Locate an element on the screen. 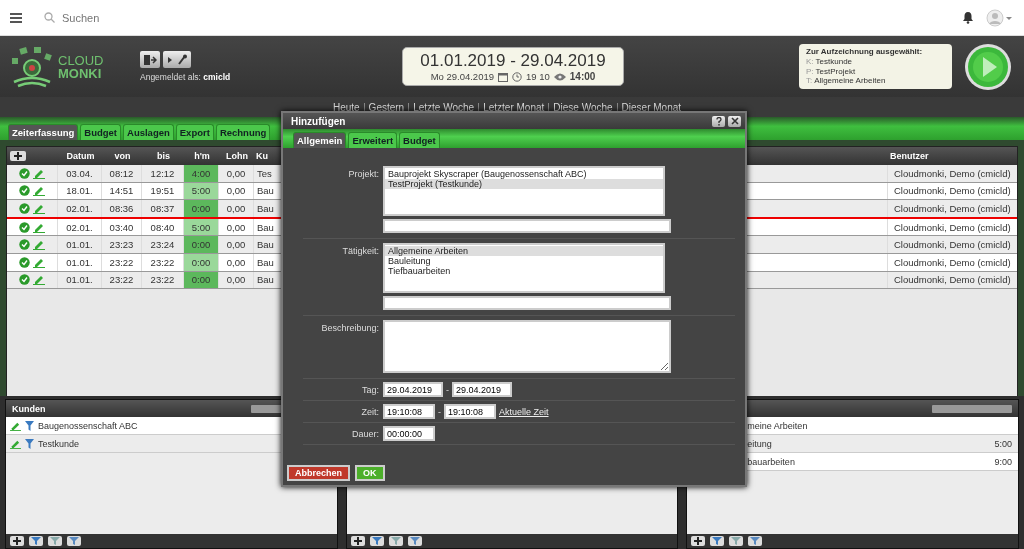 This screenshot has height=549, width=1024. table-cell: 14:51 is located at coordinates (121, 191).